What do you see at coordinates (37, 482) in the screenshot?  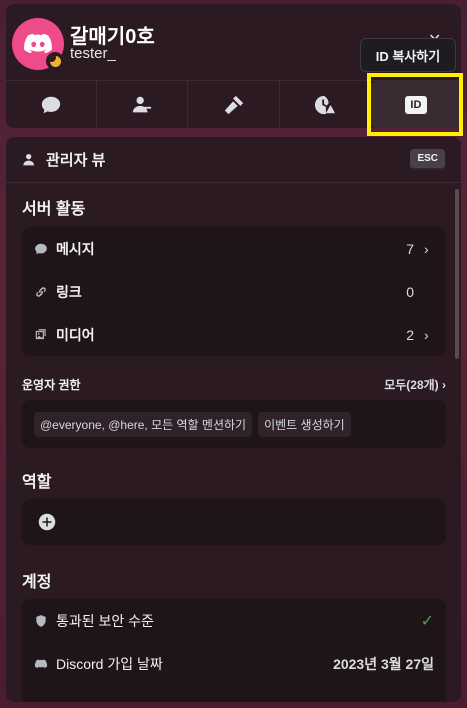 I see `roles-label: 역할` at bounding box center [37, 482].